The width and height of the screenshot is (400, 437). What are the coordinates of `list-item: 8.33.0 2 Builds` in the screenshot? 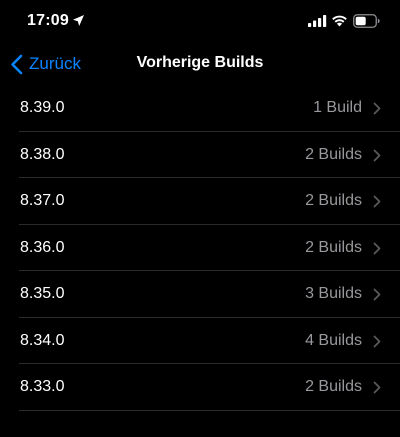 It's located at (200, 387).